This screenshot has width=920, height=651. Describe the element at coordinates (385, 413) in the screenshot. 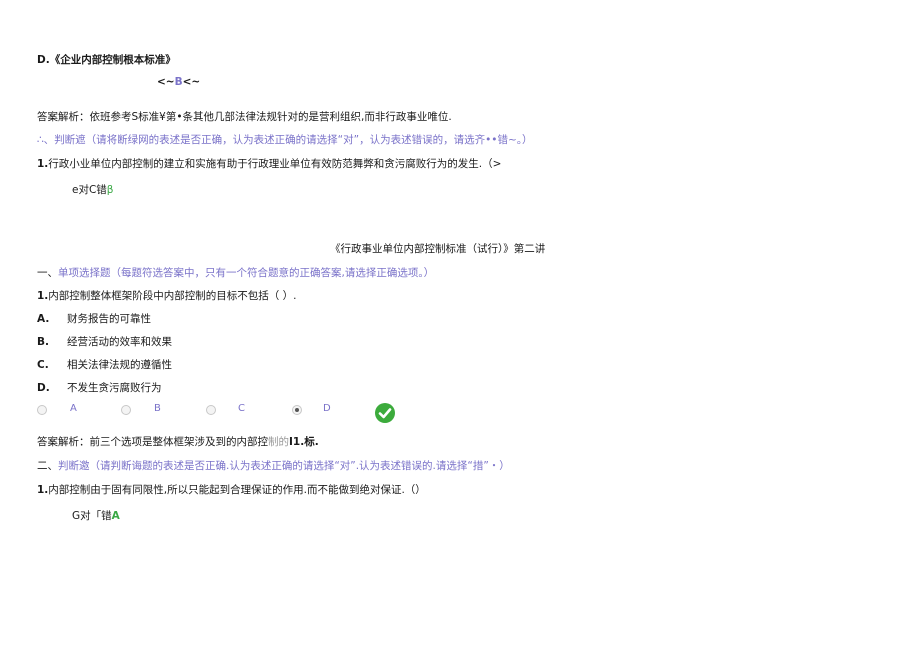

I see `checkmark-icon` at that location.